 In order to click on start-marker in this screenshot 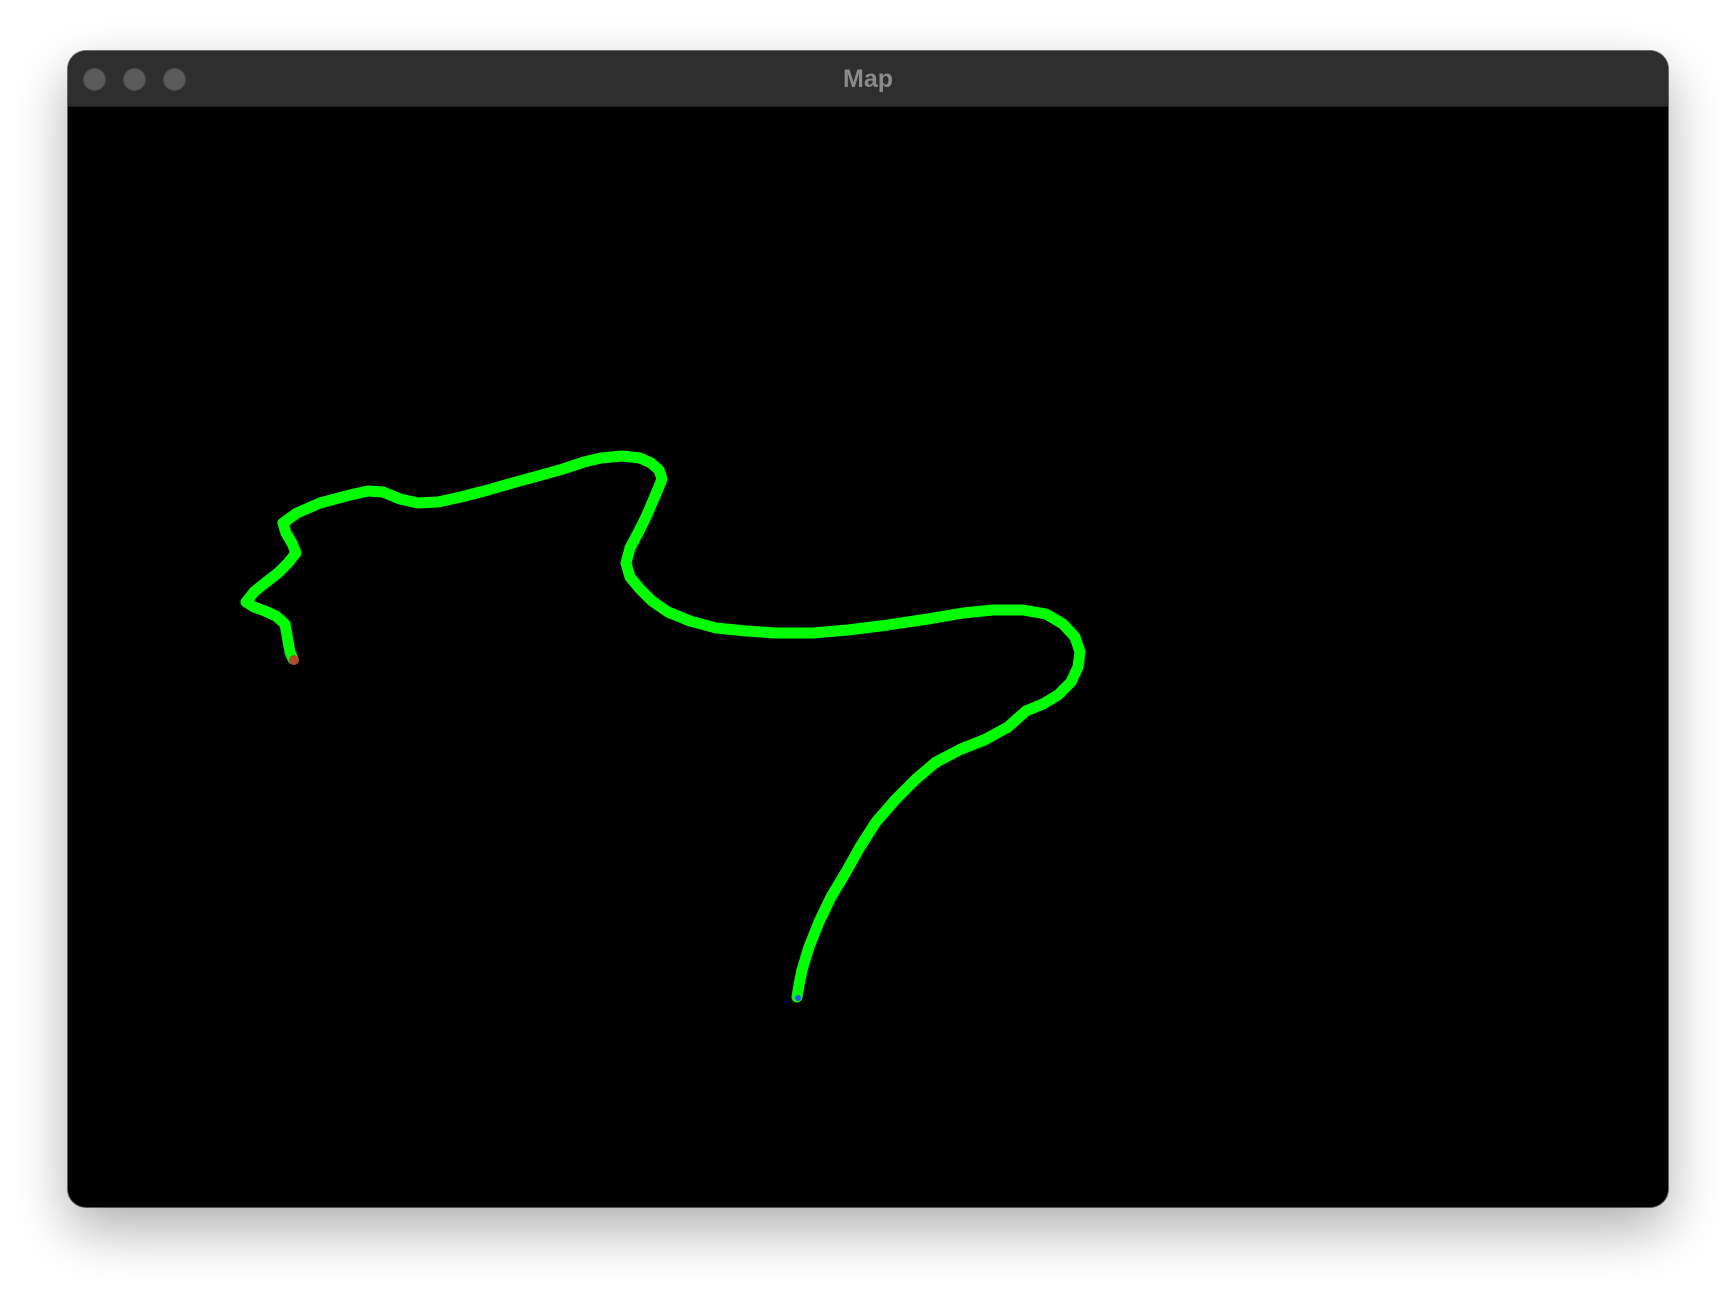, I will do `click(294, 660)`.